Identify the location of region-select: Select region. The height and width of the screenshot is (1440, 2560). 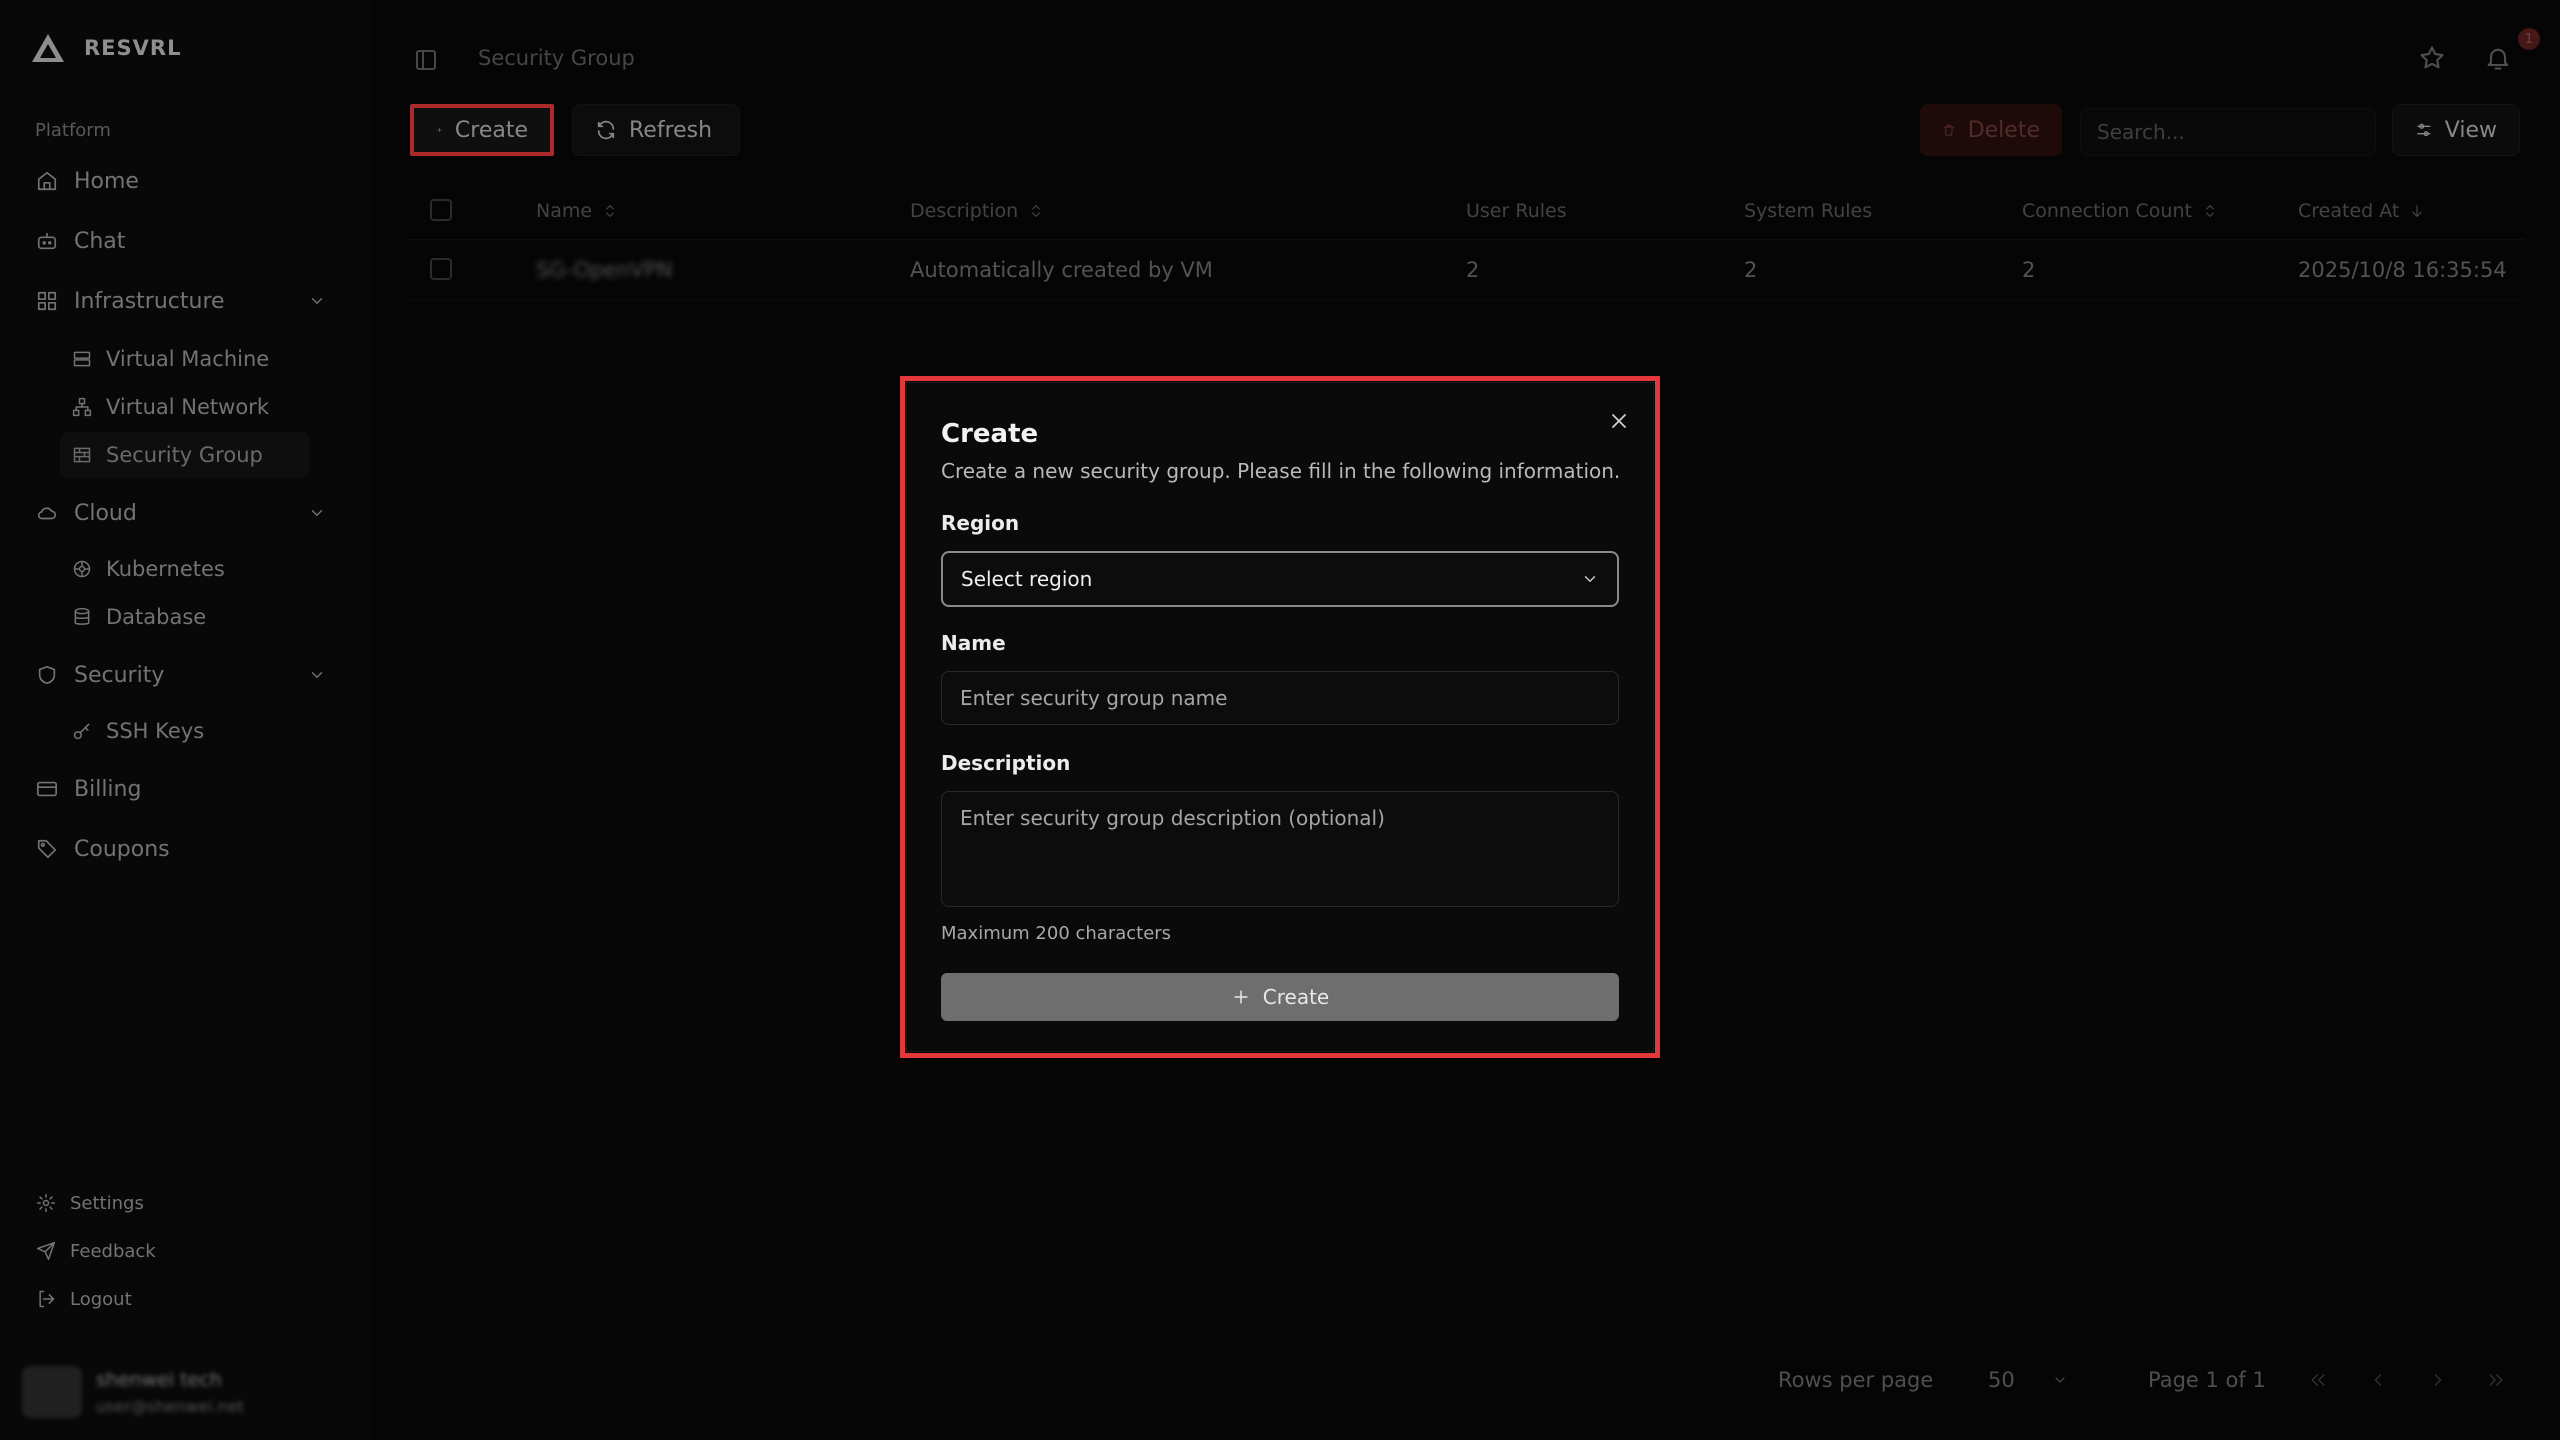
(1280, 579).